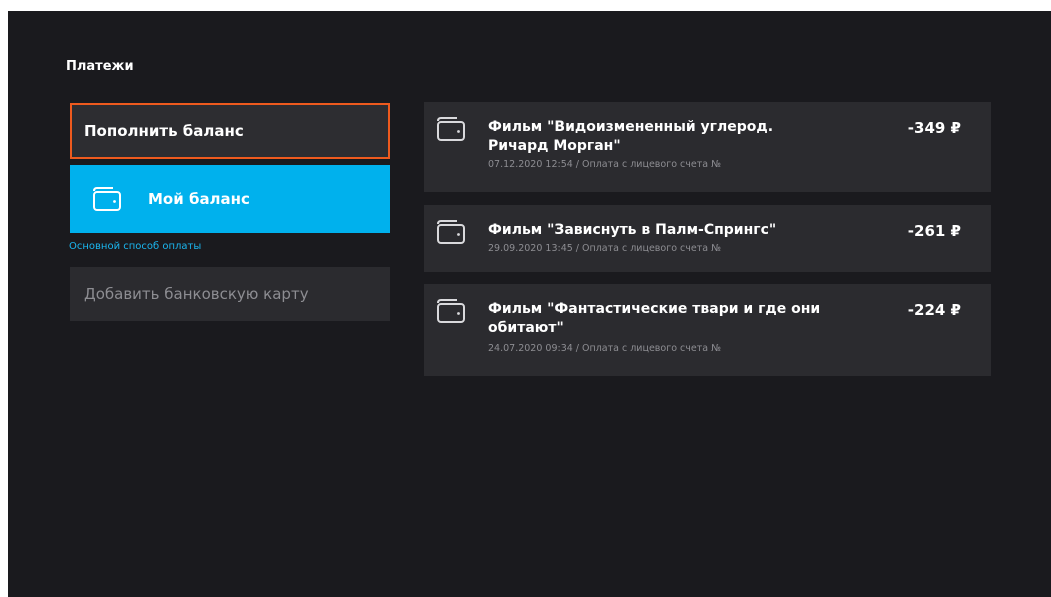 The height and width of the screenshot is (597, 1051). Describe the element at coordinates (934, 310) in the screenshot. I see `transaction-amount: -224 ₽` at that location.